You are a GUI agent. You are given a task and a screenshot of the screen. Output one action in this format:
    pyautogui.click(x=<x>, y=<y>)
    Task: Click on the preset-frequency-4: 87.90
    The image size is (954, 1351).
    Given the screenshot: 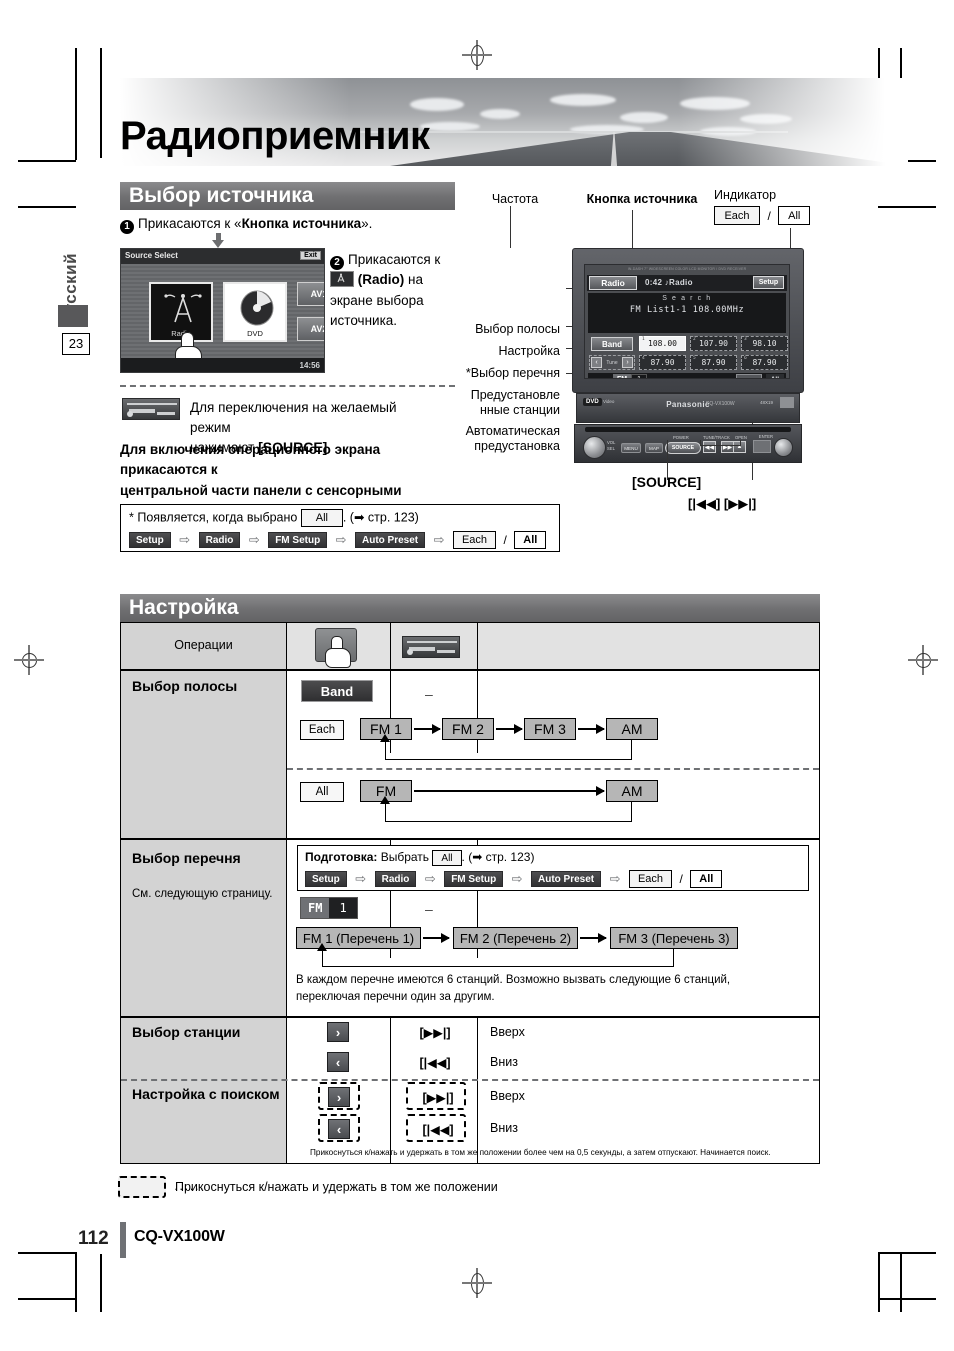 What is the action you would take?
    pyautogui.click(x=662, y=362)
    